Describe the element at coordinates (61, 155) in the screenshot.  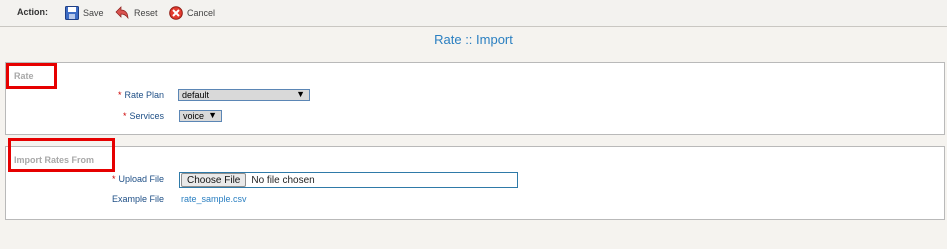
I see `import-highlight-box` at that location.